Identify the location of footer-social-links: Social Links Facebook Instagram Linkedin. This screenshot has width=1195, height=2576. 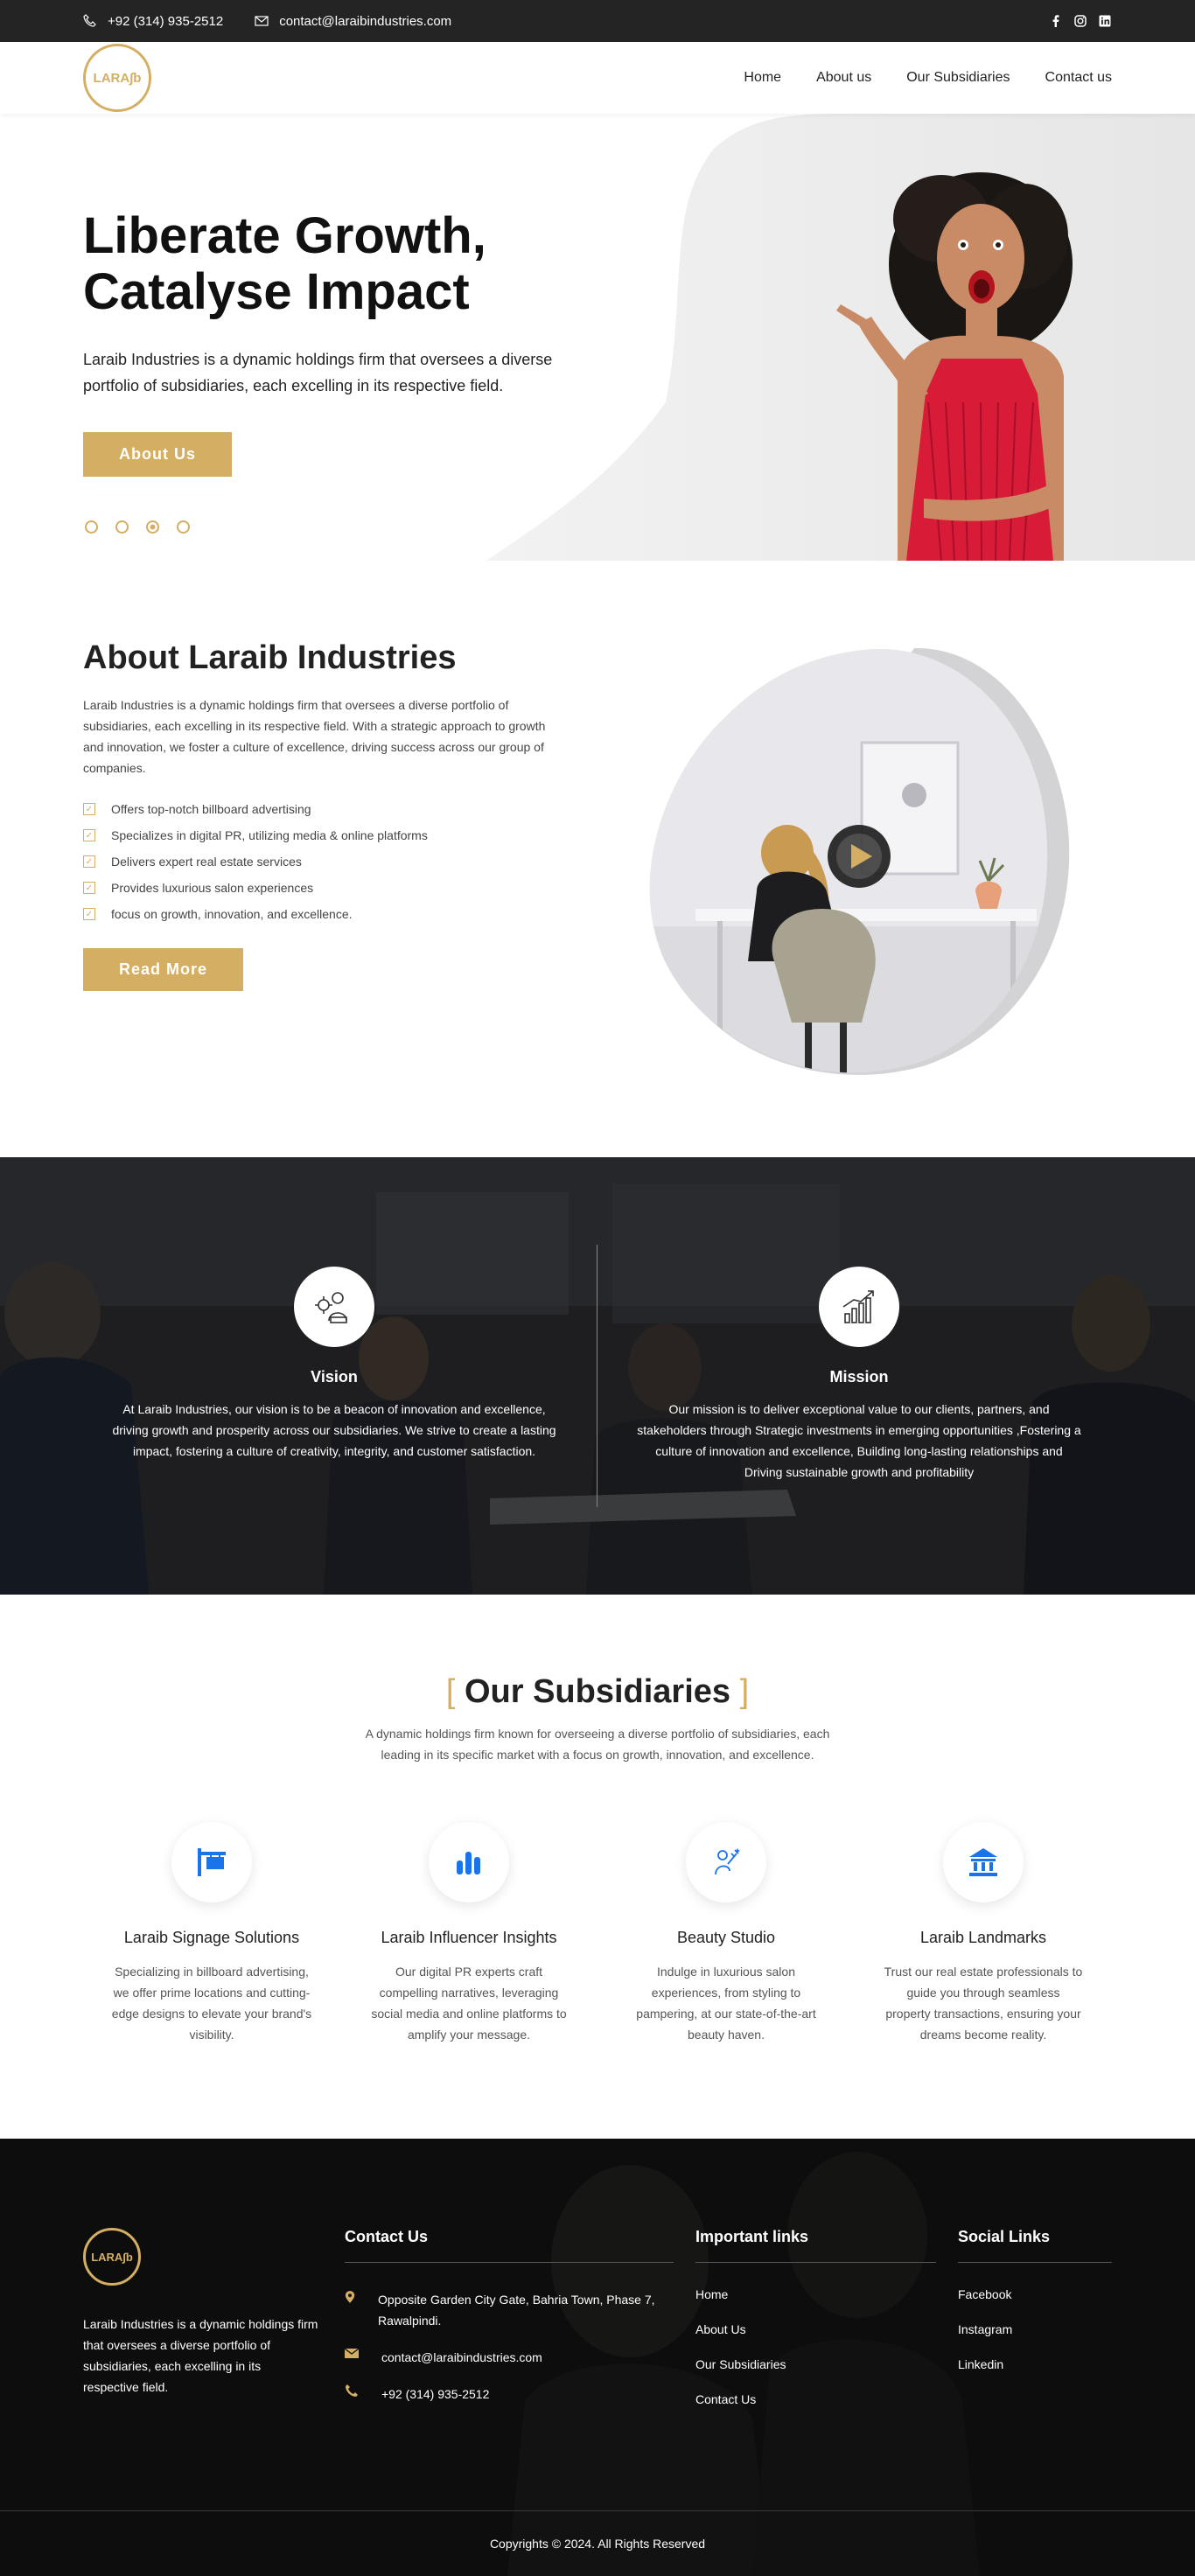
(1035, 2305).